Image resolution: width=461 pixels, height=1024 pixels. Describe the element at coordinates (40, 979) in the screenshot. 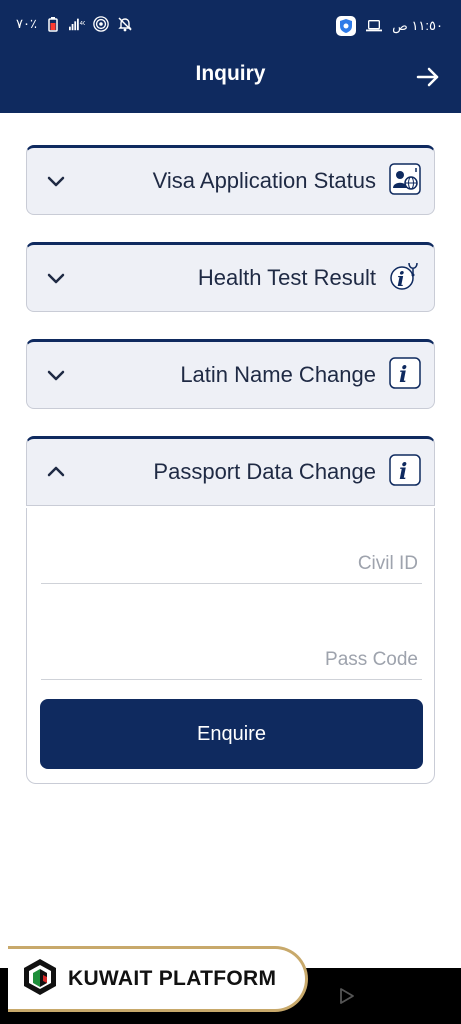

I see `kuwait-platform-logo-icon` at that location.